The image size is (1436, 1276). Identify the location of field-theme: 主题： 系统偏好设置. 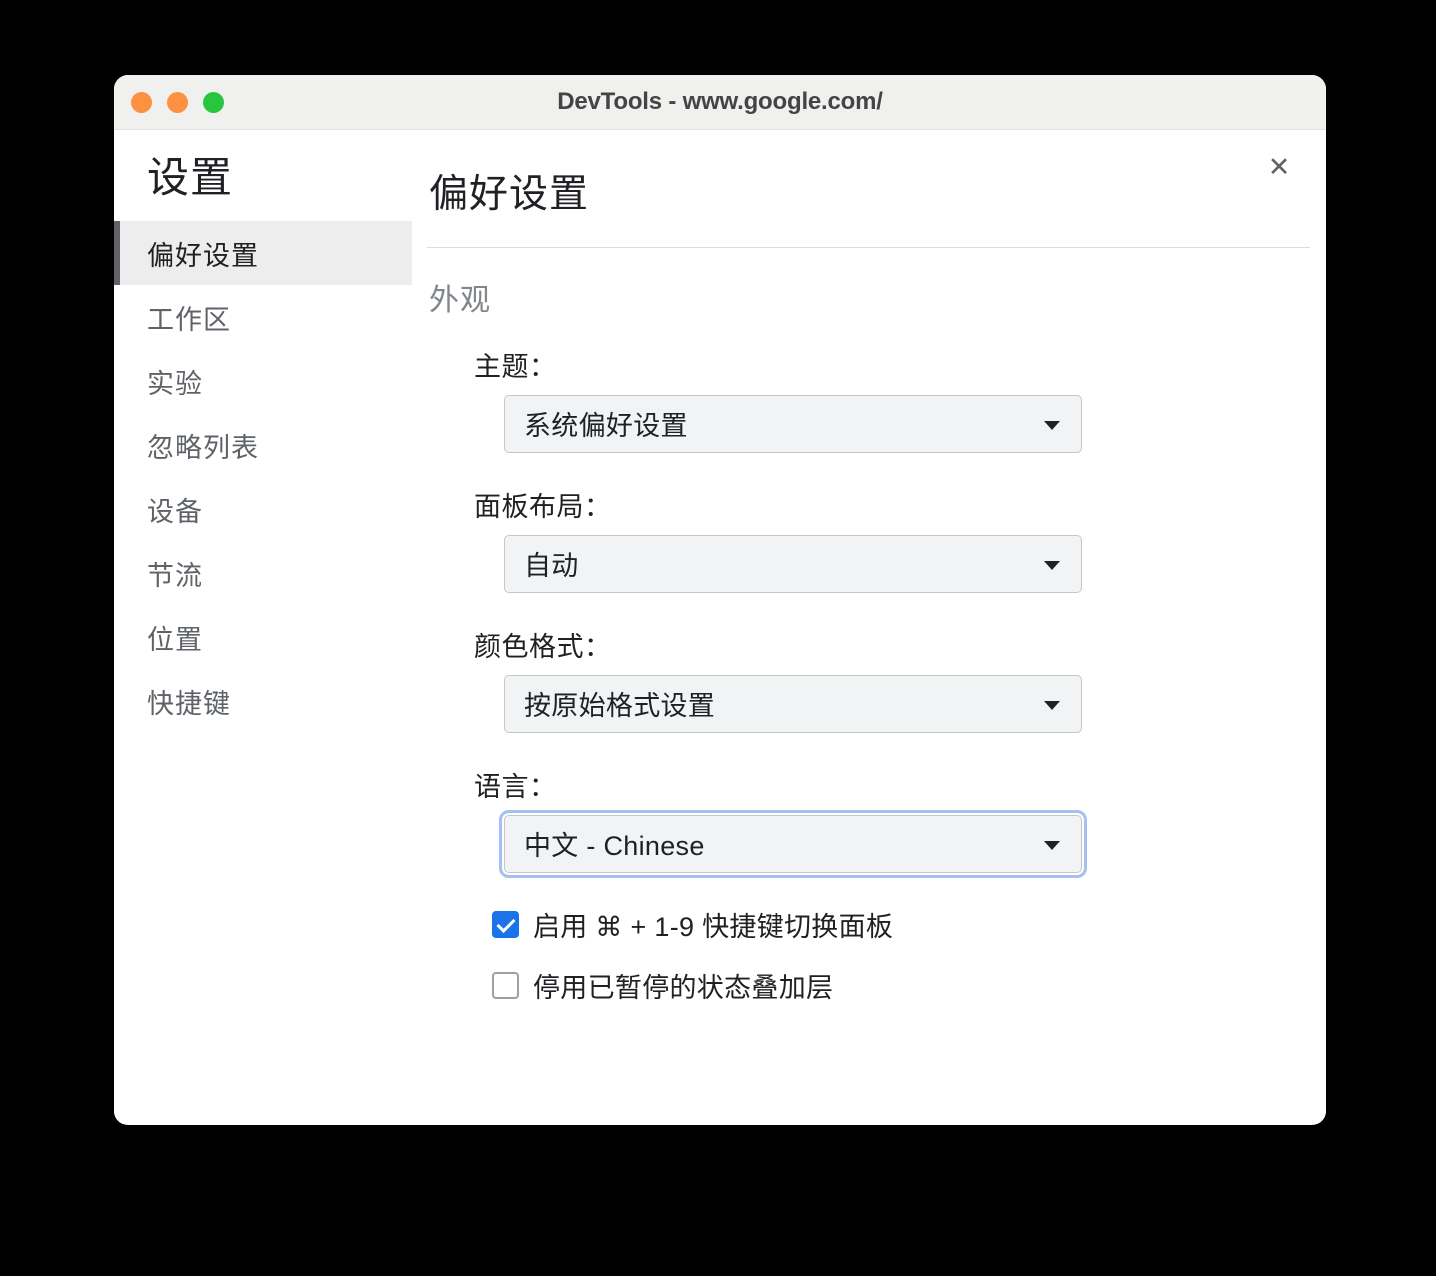
(886, 399).